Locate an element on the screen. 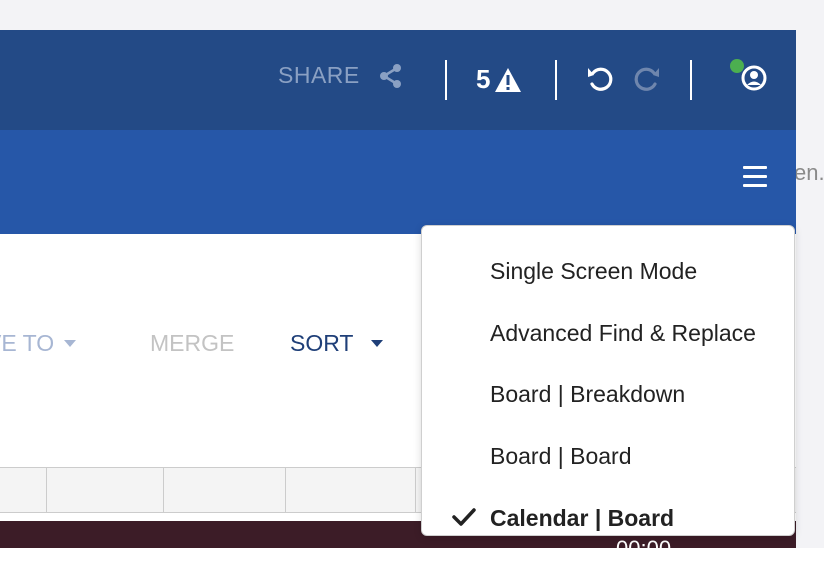  browser-top-strip is located at coordinates (398, 15).